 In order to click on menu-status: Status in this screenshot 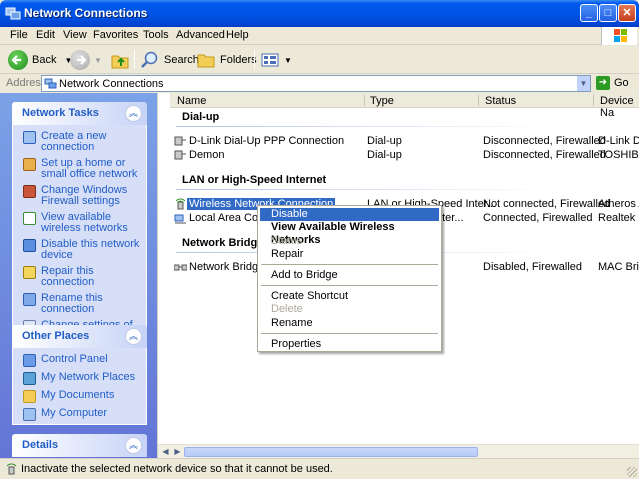, I will do `click(287, 241)`.